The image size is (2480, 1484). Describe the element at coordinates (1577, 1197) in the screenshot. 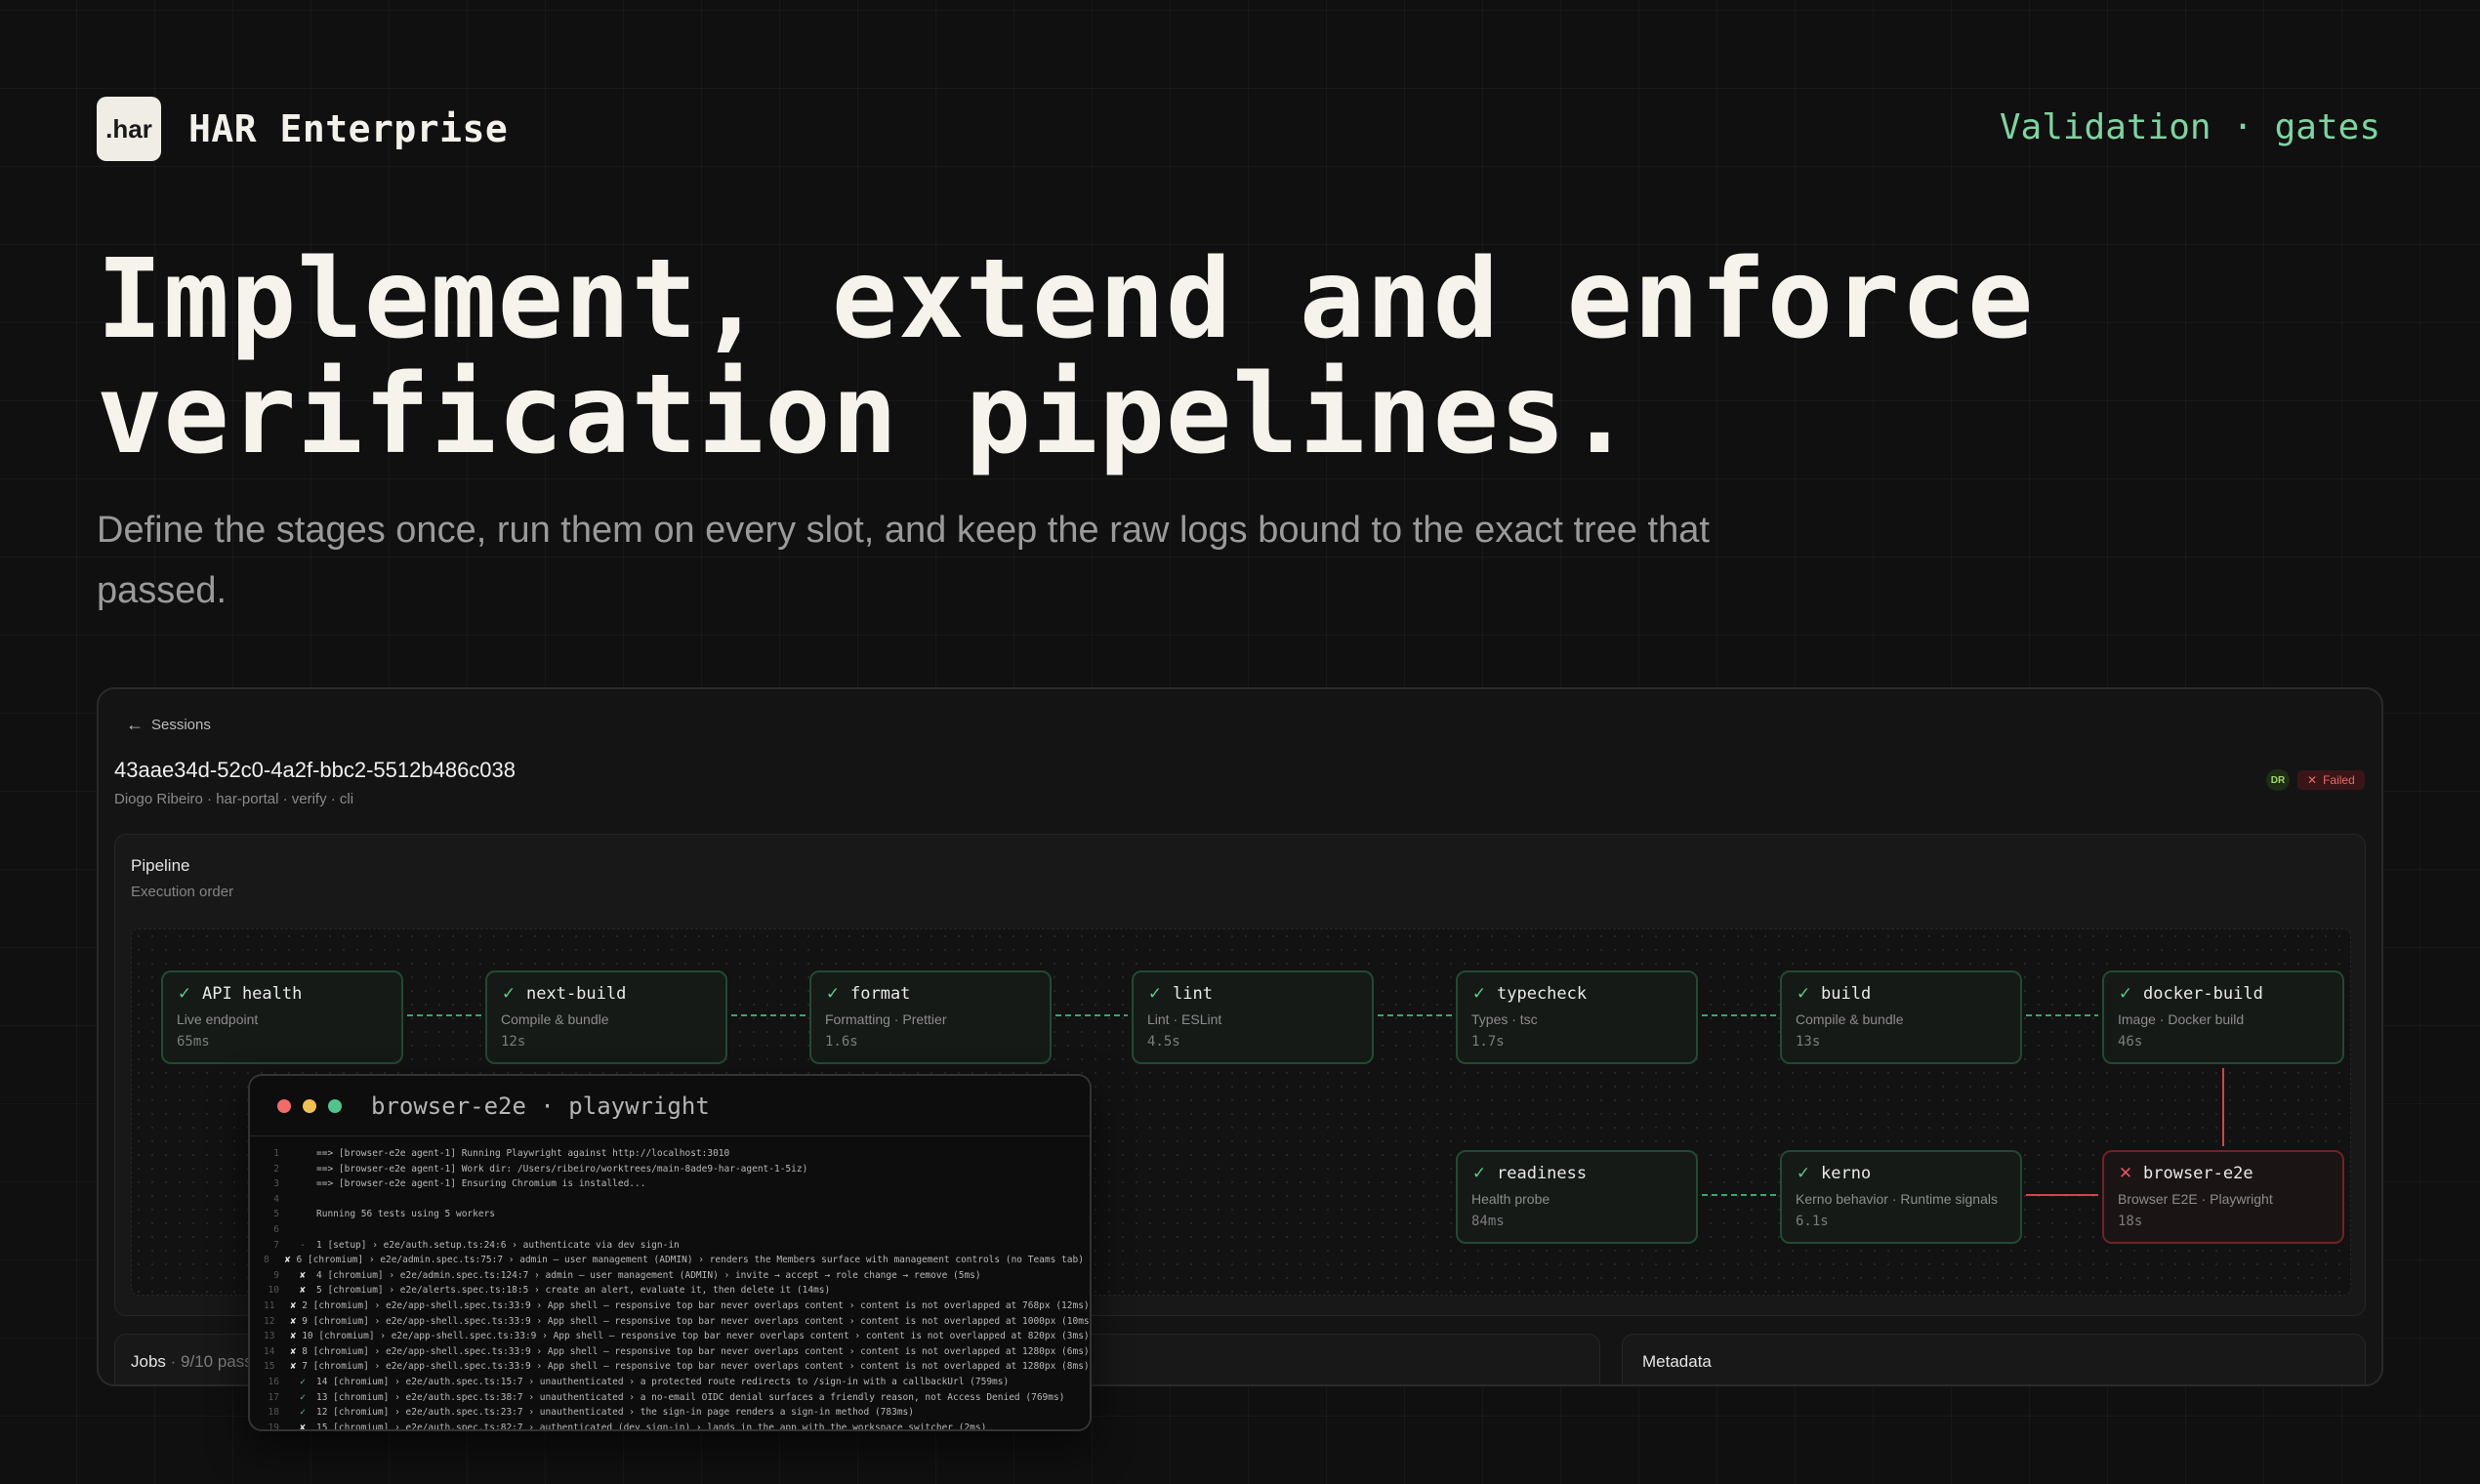

I see `pipeline-stage-readiness: ✓ readiness Health probe 84ms` at that location.